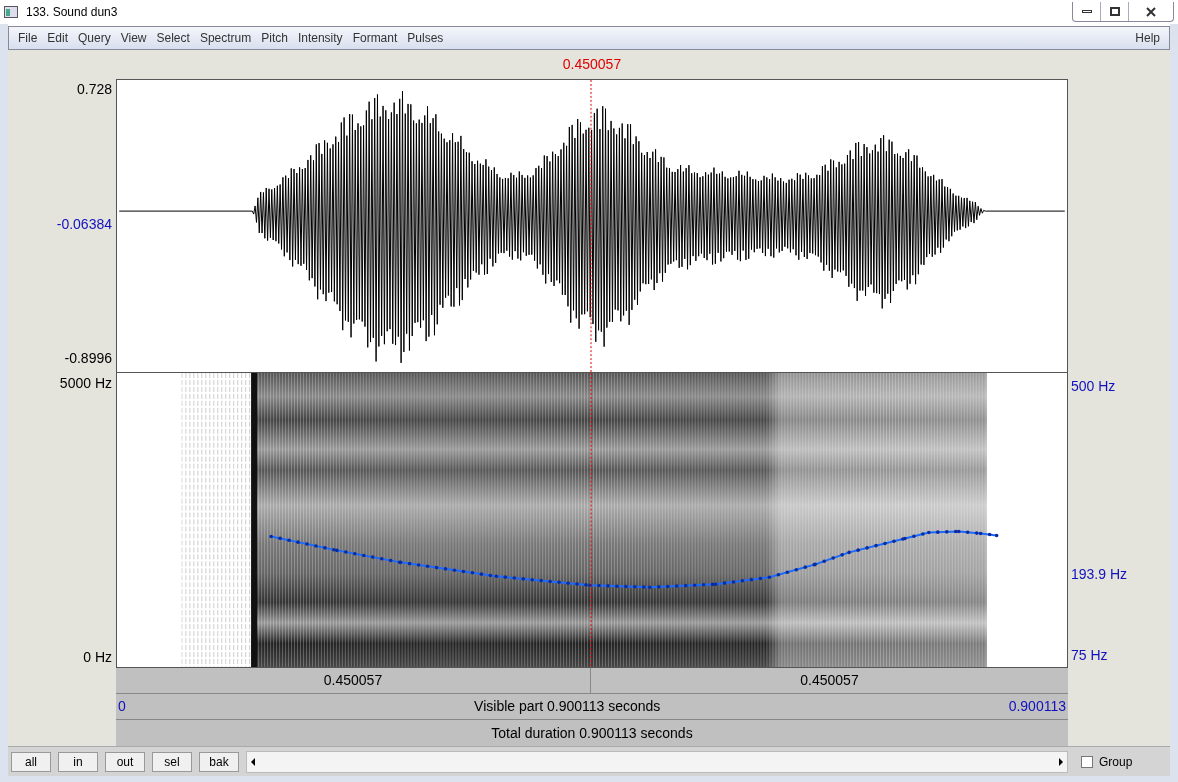  Describe the element at coordinates (58, 38) in the screenshot. I see `menu-item: Edit` at that location.